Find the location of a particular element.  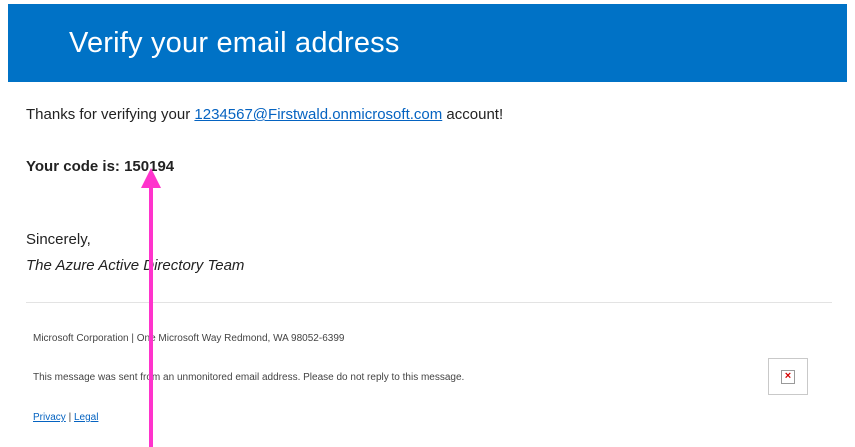

broken-image-x-icon: × is located at coordinates (788, 376).